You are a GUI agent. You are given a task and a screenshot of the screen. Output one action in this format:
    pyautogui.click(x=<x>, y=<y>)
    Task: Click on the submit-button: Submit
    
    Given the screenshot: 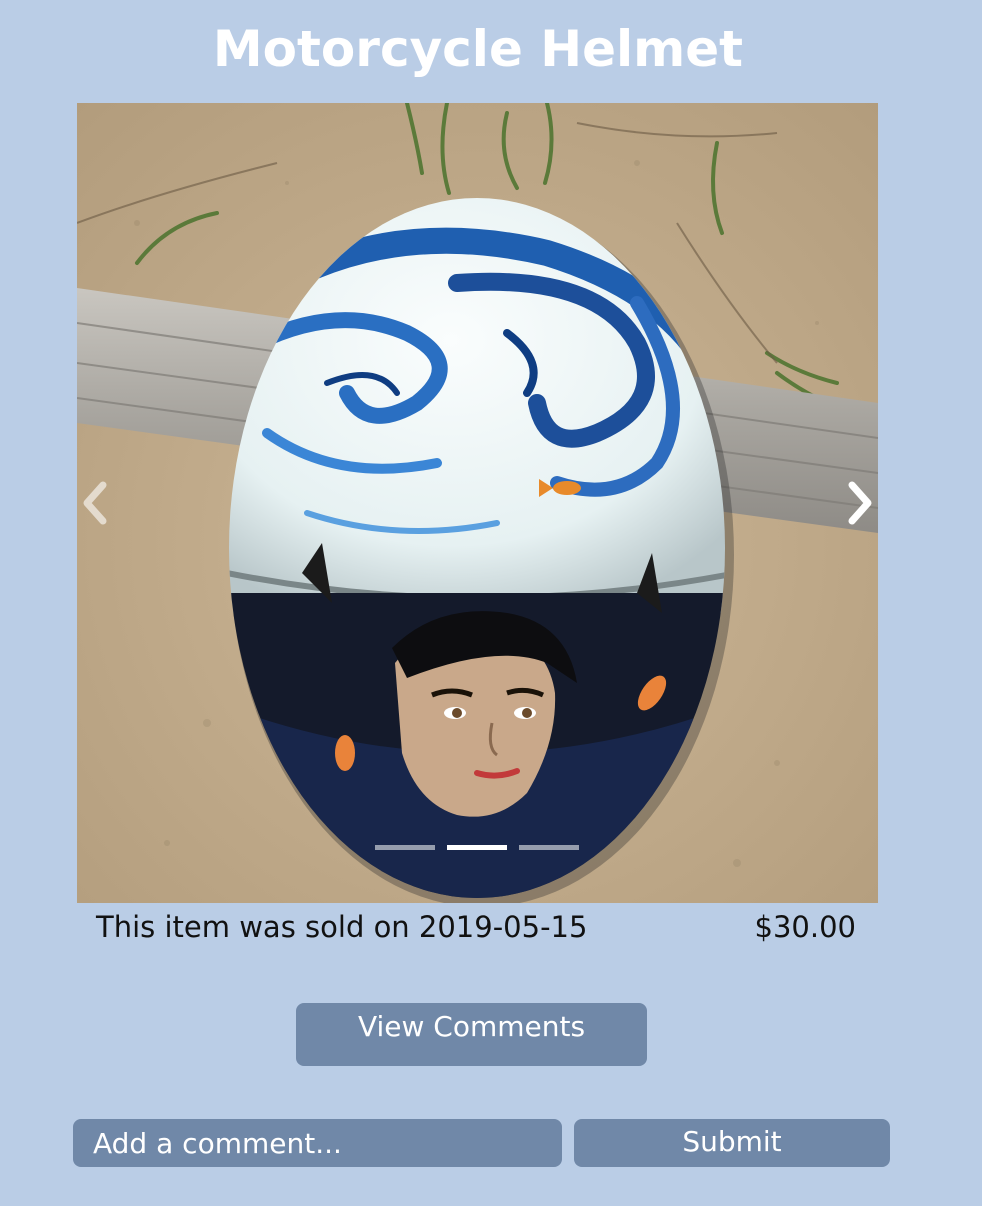 What is the action you would take?
    pyautogui.click(x=732, y=1143)
    